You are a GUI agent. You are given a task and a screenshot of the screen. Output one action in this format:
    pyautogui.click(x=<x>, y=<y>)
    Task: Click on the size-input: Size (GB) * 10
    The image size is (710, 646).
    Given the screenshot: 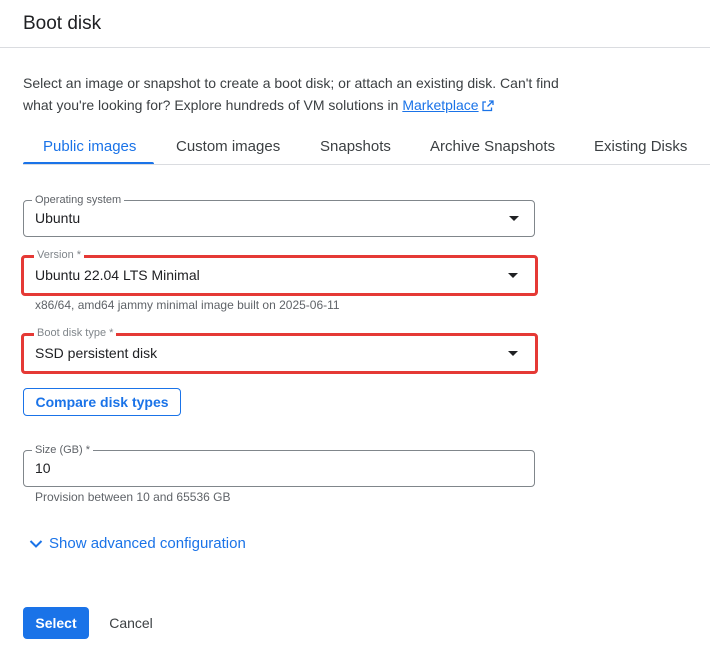 What is the action you would take?
    pyautogui.click(x=279, y=465)
    